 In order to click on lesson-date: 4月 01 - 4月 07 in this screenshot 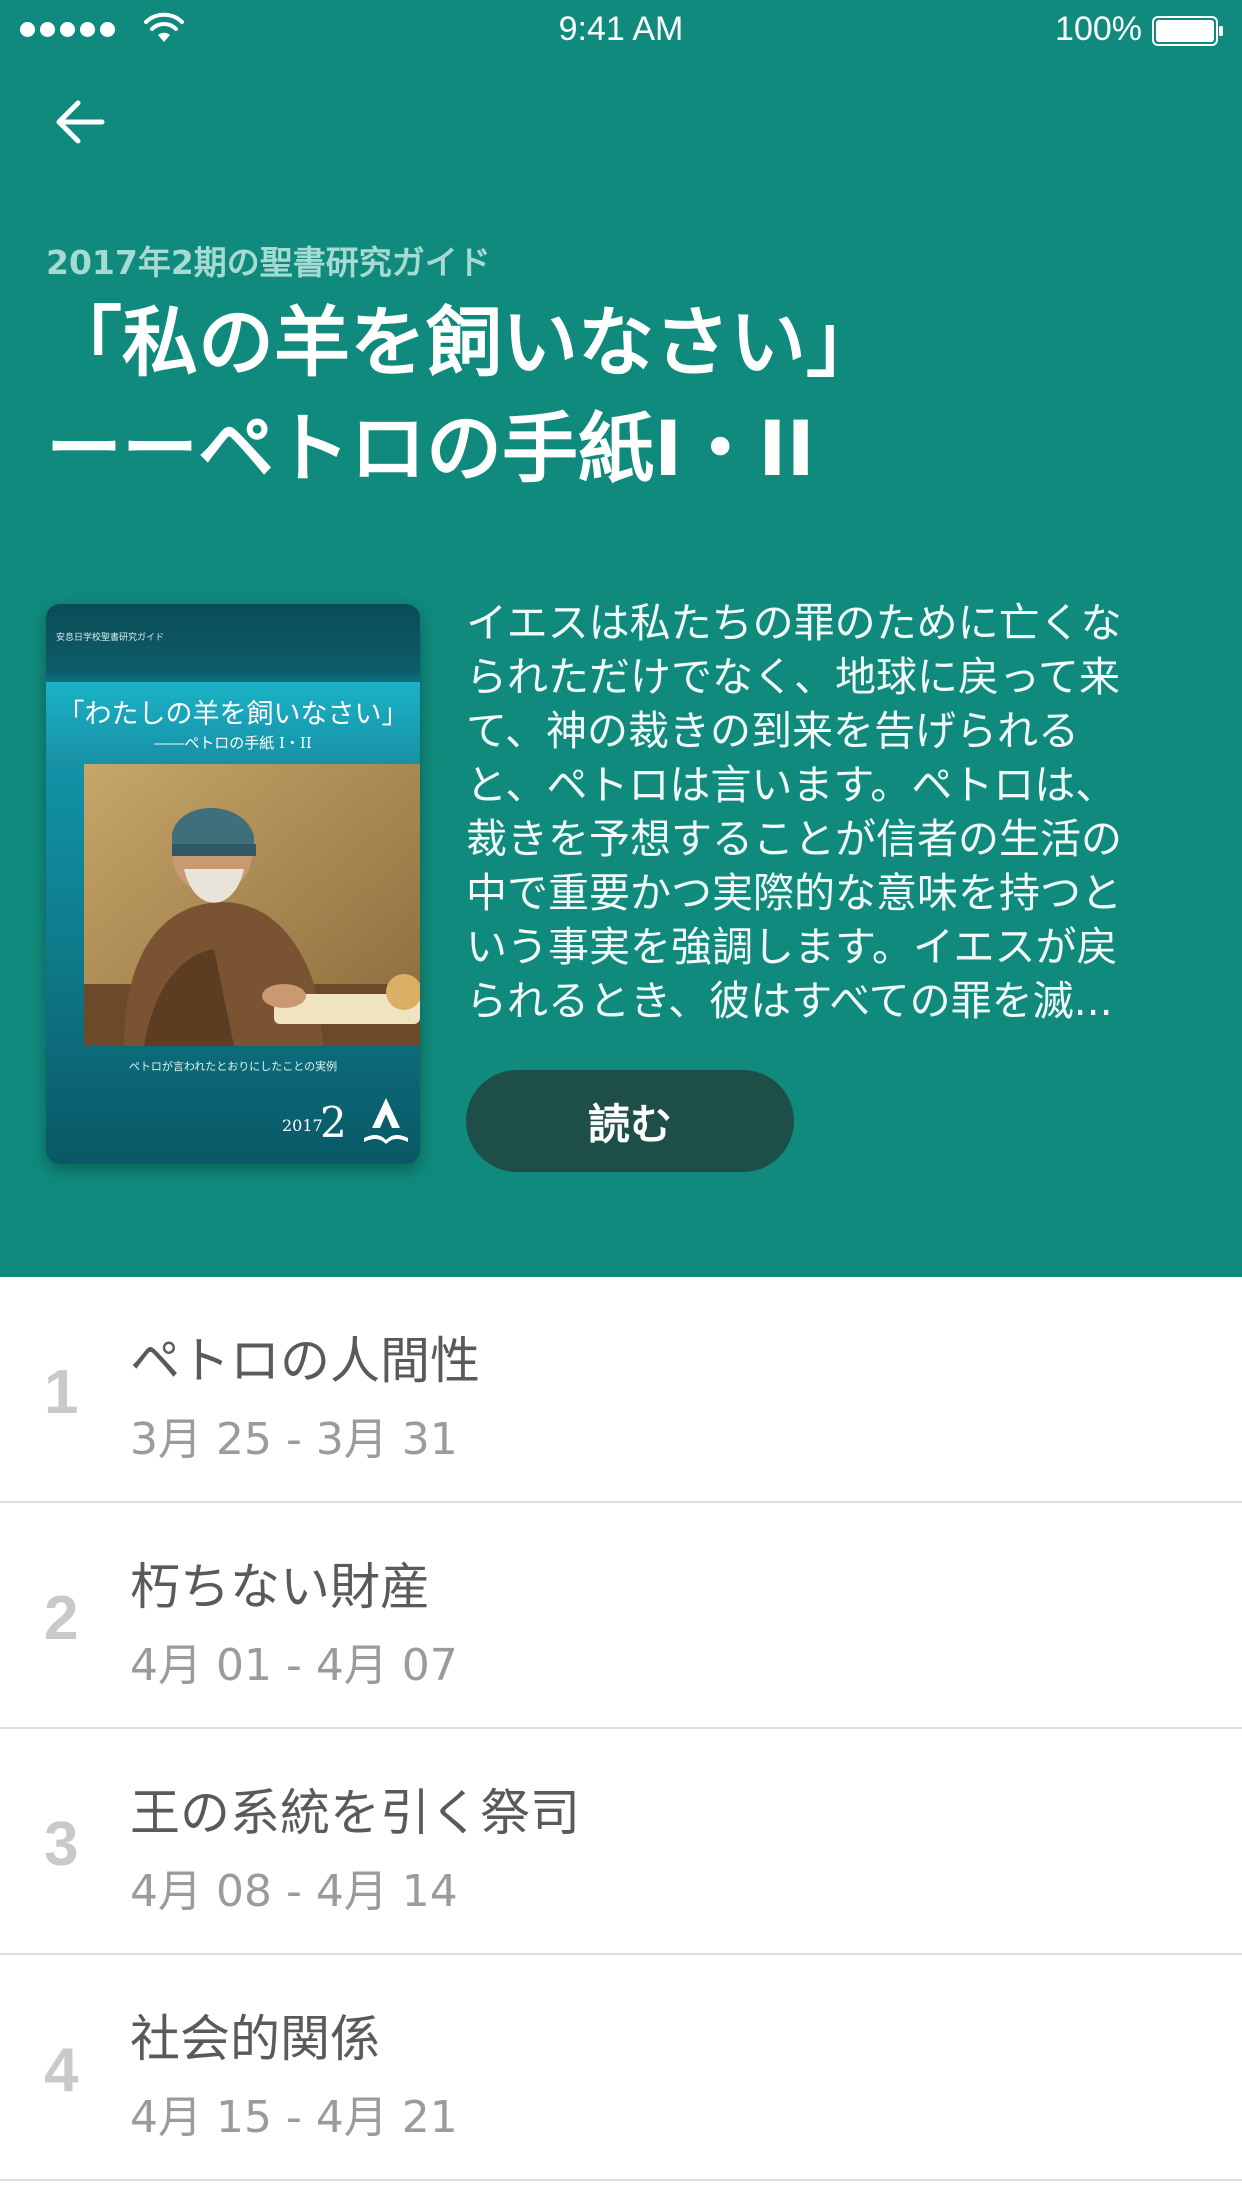, I will do `click(294, 1665)`.